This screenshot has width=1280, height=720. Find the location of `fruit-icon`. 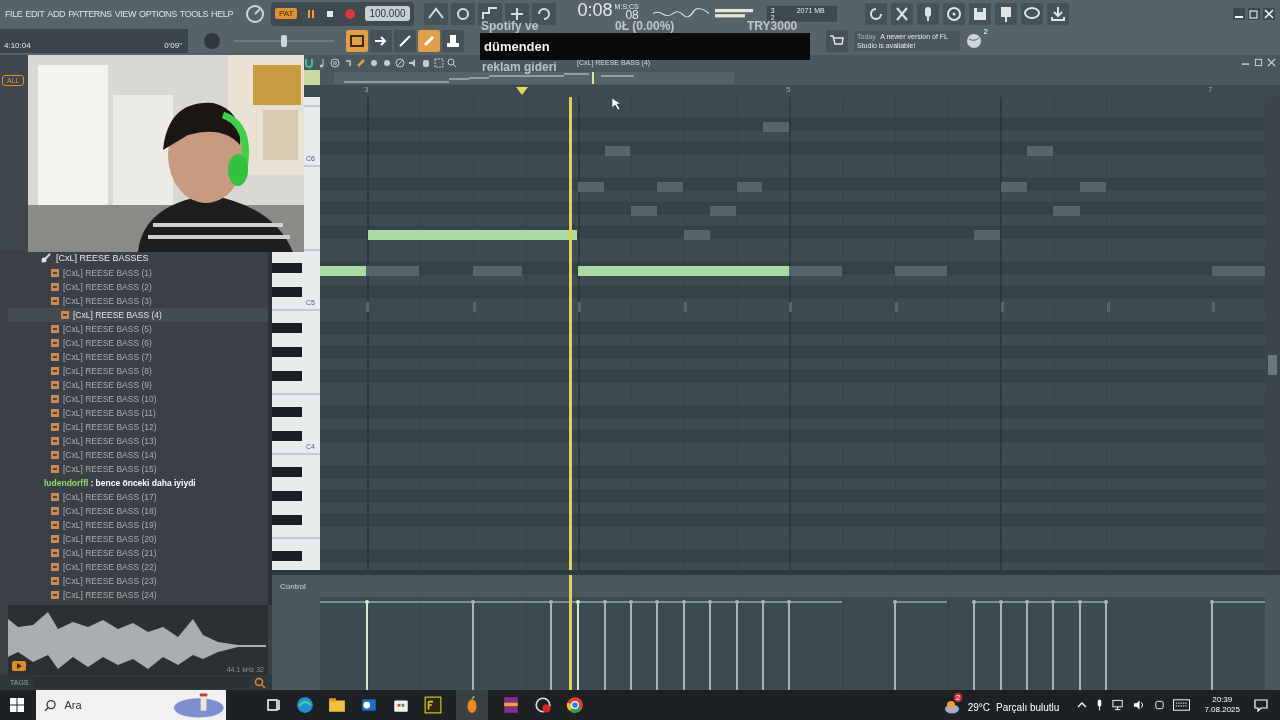

fruit-icon is located at coordinates (472, 705).